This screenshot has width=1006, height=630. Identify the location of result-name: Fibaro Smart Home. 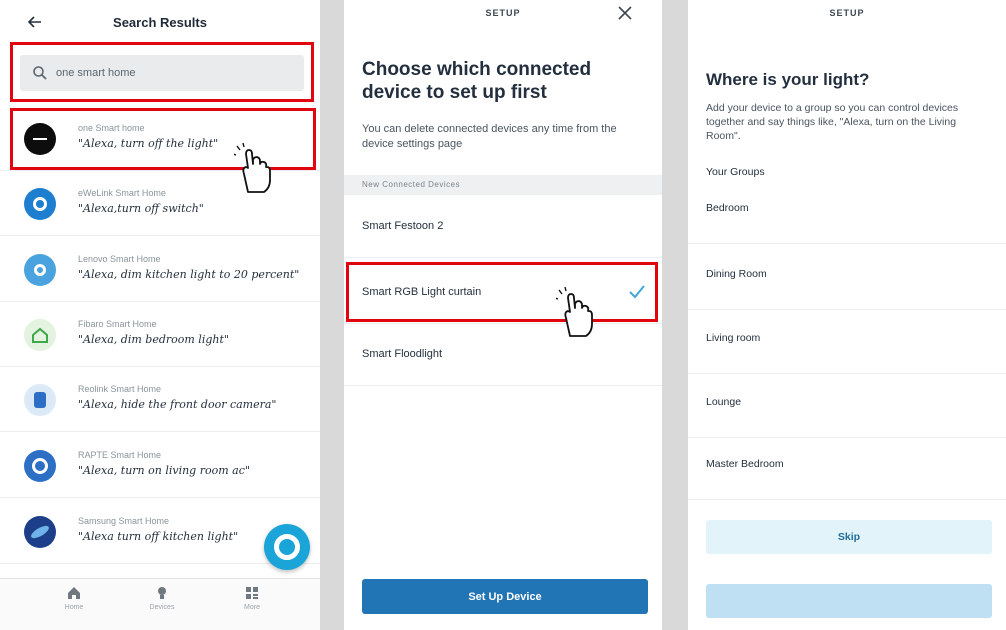
(117, 324).